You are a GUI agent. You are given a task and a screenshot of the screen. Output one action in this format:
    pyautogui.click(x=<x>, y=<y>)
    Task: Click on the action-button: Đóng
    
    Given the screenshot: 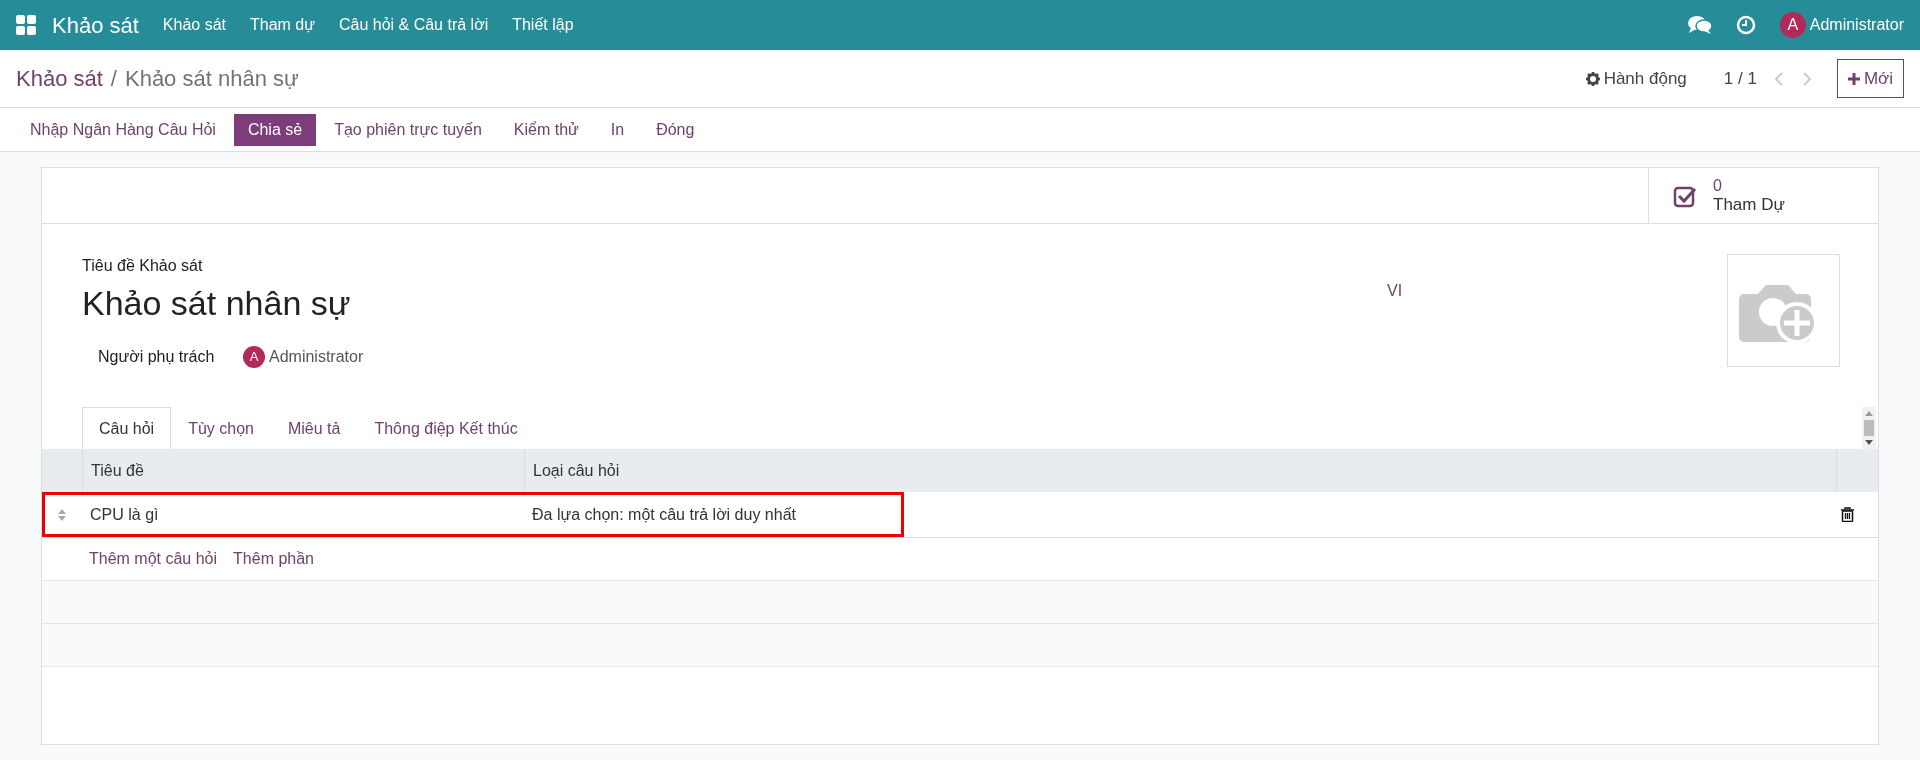 What is the action you would take?
    pyautogui.click(x=675, y=129)
    